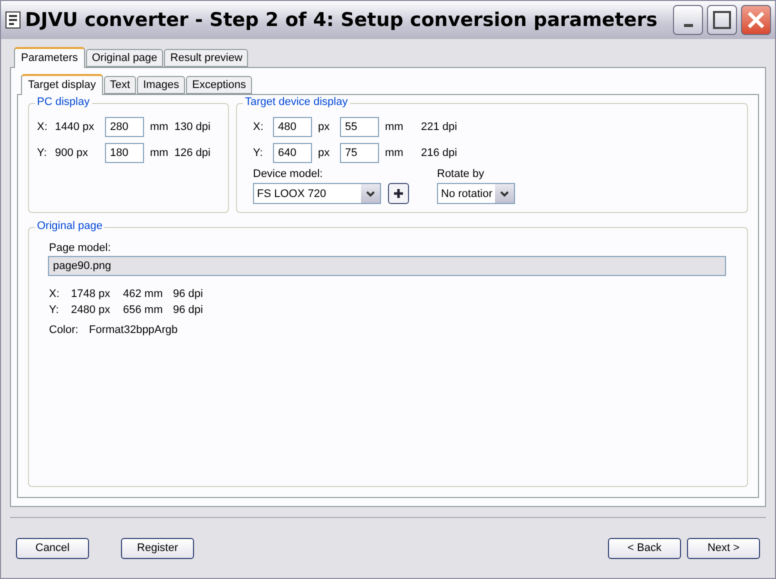 The image size is (776, 579). Describe the element at coordinates (124, 153) in the screenshot. I see `mm-input-field: 180` at that location.